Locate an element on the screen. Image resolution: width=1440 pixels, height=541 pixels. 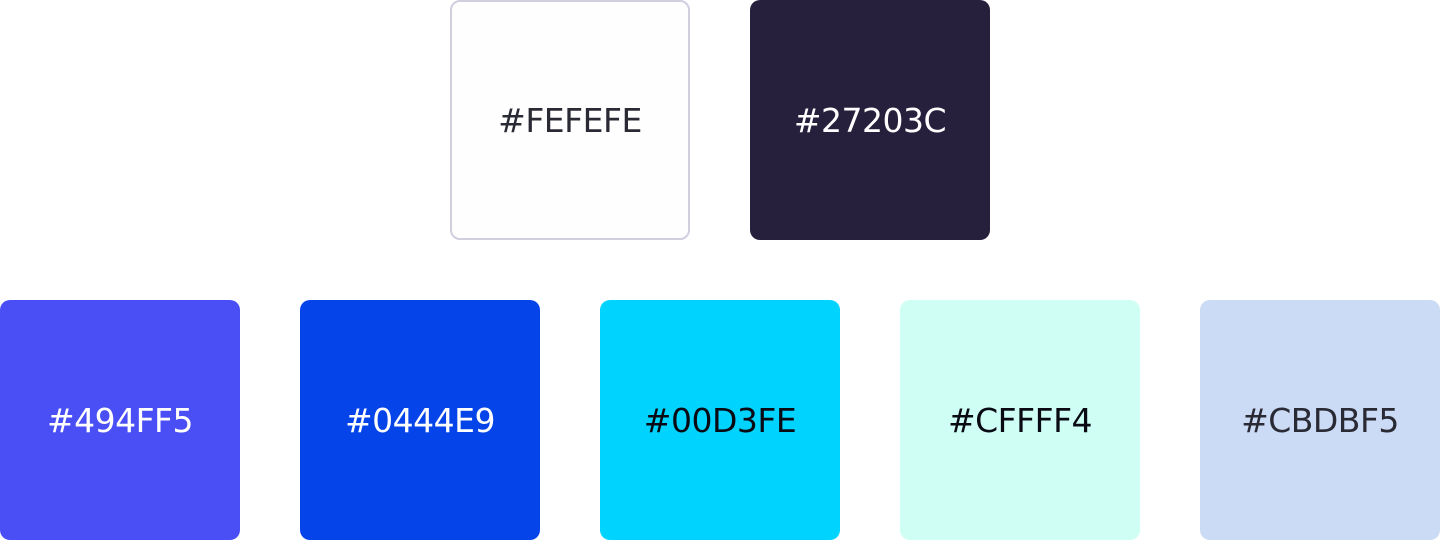
swatch-00d3fe: #00D3FE is located at coordinates (720, 420).